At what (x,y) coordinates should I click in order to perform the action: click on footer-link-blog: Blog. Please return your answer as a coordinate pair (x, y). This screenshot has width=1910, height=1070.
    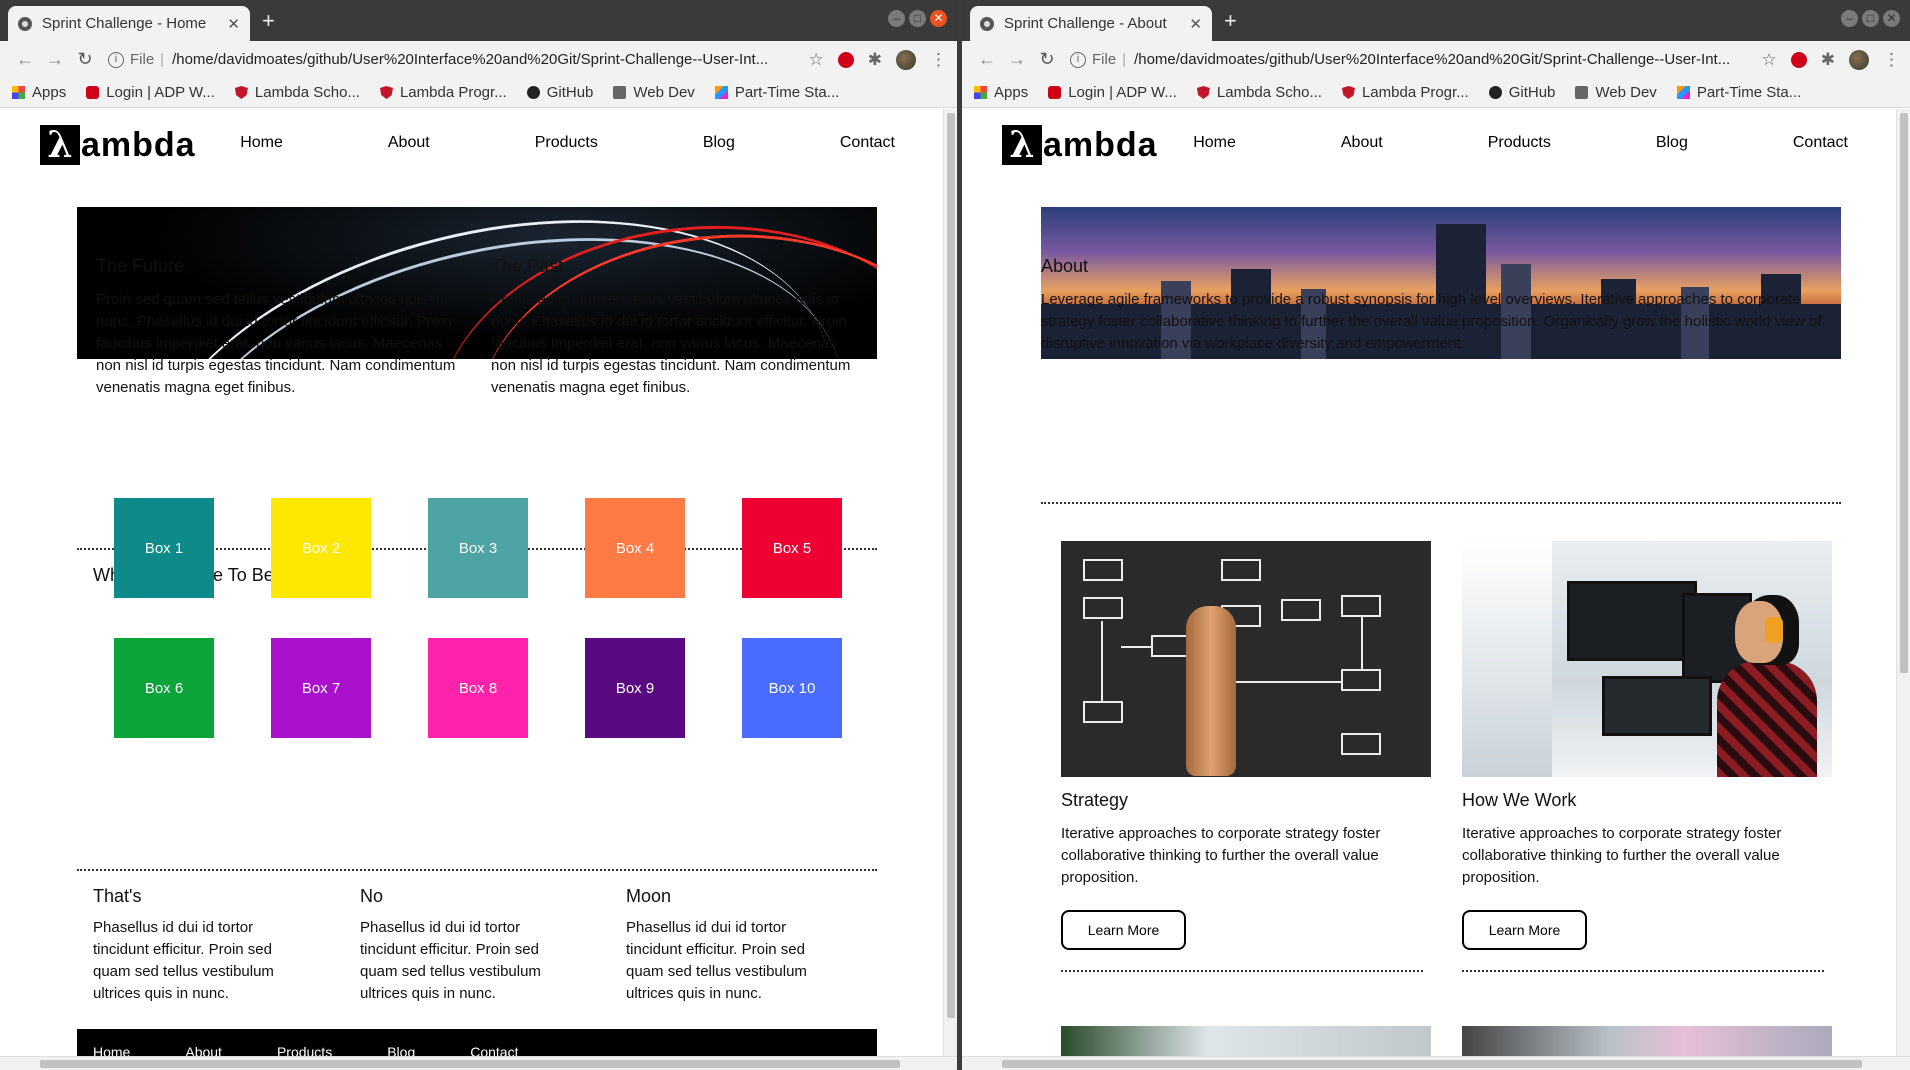
    Looking at the image, I should click on (401, 1052).